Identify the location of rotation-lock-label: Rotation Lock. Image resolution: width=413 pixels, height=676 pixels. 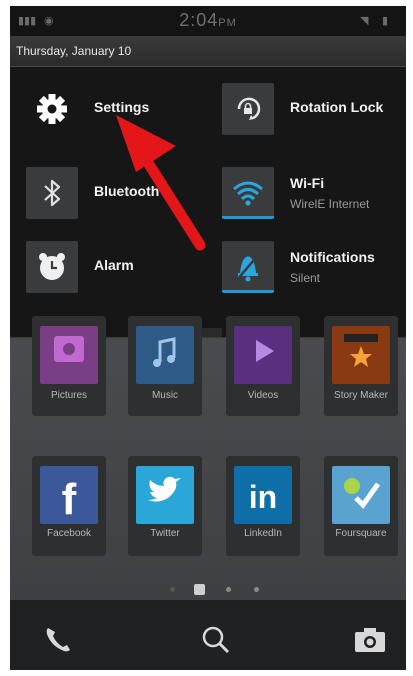
(337, 107).